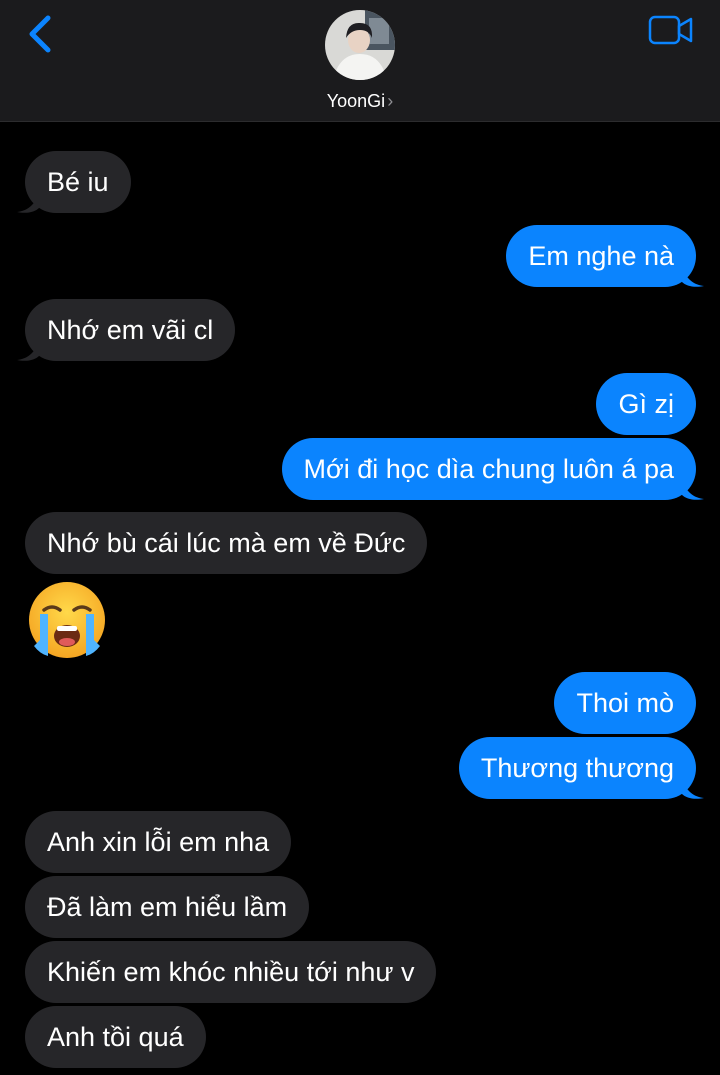 The image size is (720, 1075). I want to click on message-text: Thương thương, so click(577, 768).